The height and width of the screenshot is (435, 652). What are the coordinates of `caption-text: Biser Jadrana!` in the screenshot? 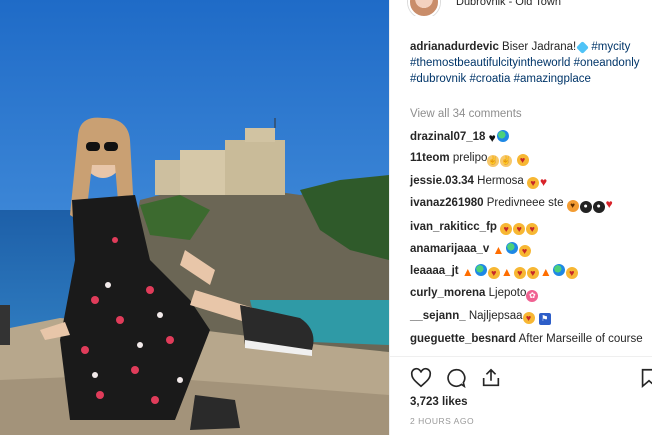 It's located at (539, 47).